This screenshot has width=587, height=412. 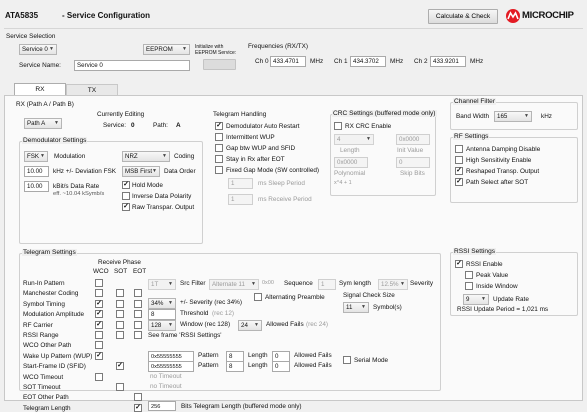 What do you see at coordinates (126, 196) in the screenshot?
I see `inverse-polarity-checkbox` at bounding box center [126, 196].